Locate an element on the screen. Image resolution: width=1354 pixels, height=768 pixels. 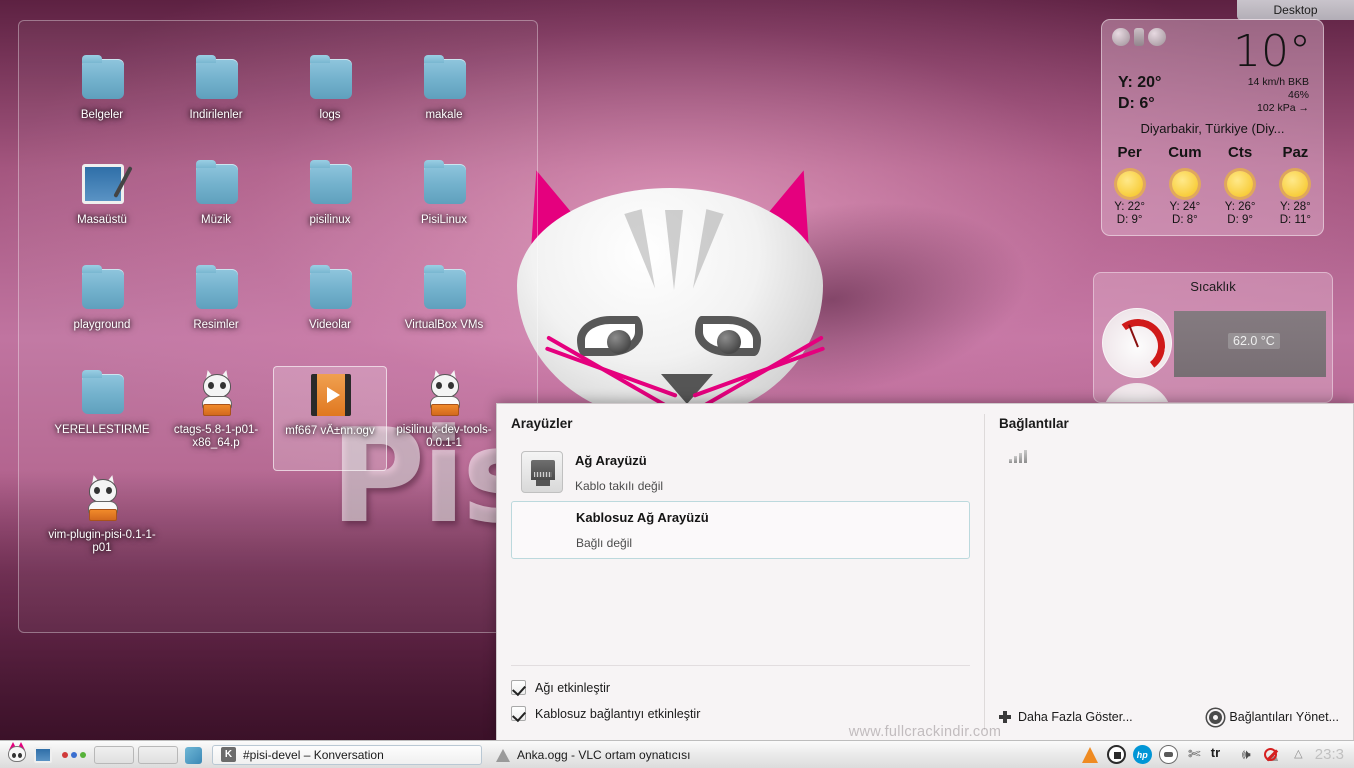
network-interface-row: Ağ Arayüzü Kablo takılı değil is located at coordinates (740, 473).